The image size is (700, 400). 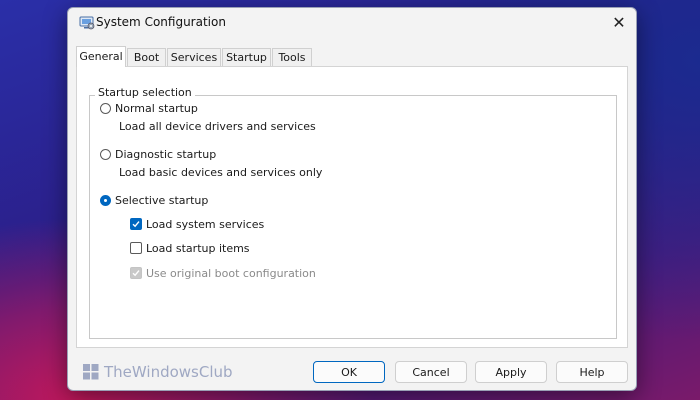 I want to click on watermark-text: TheWindowsClub, so click(x=168, y=372).